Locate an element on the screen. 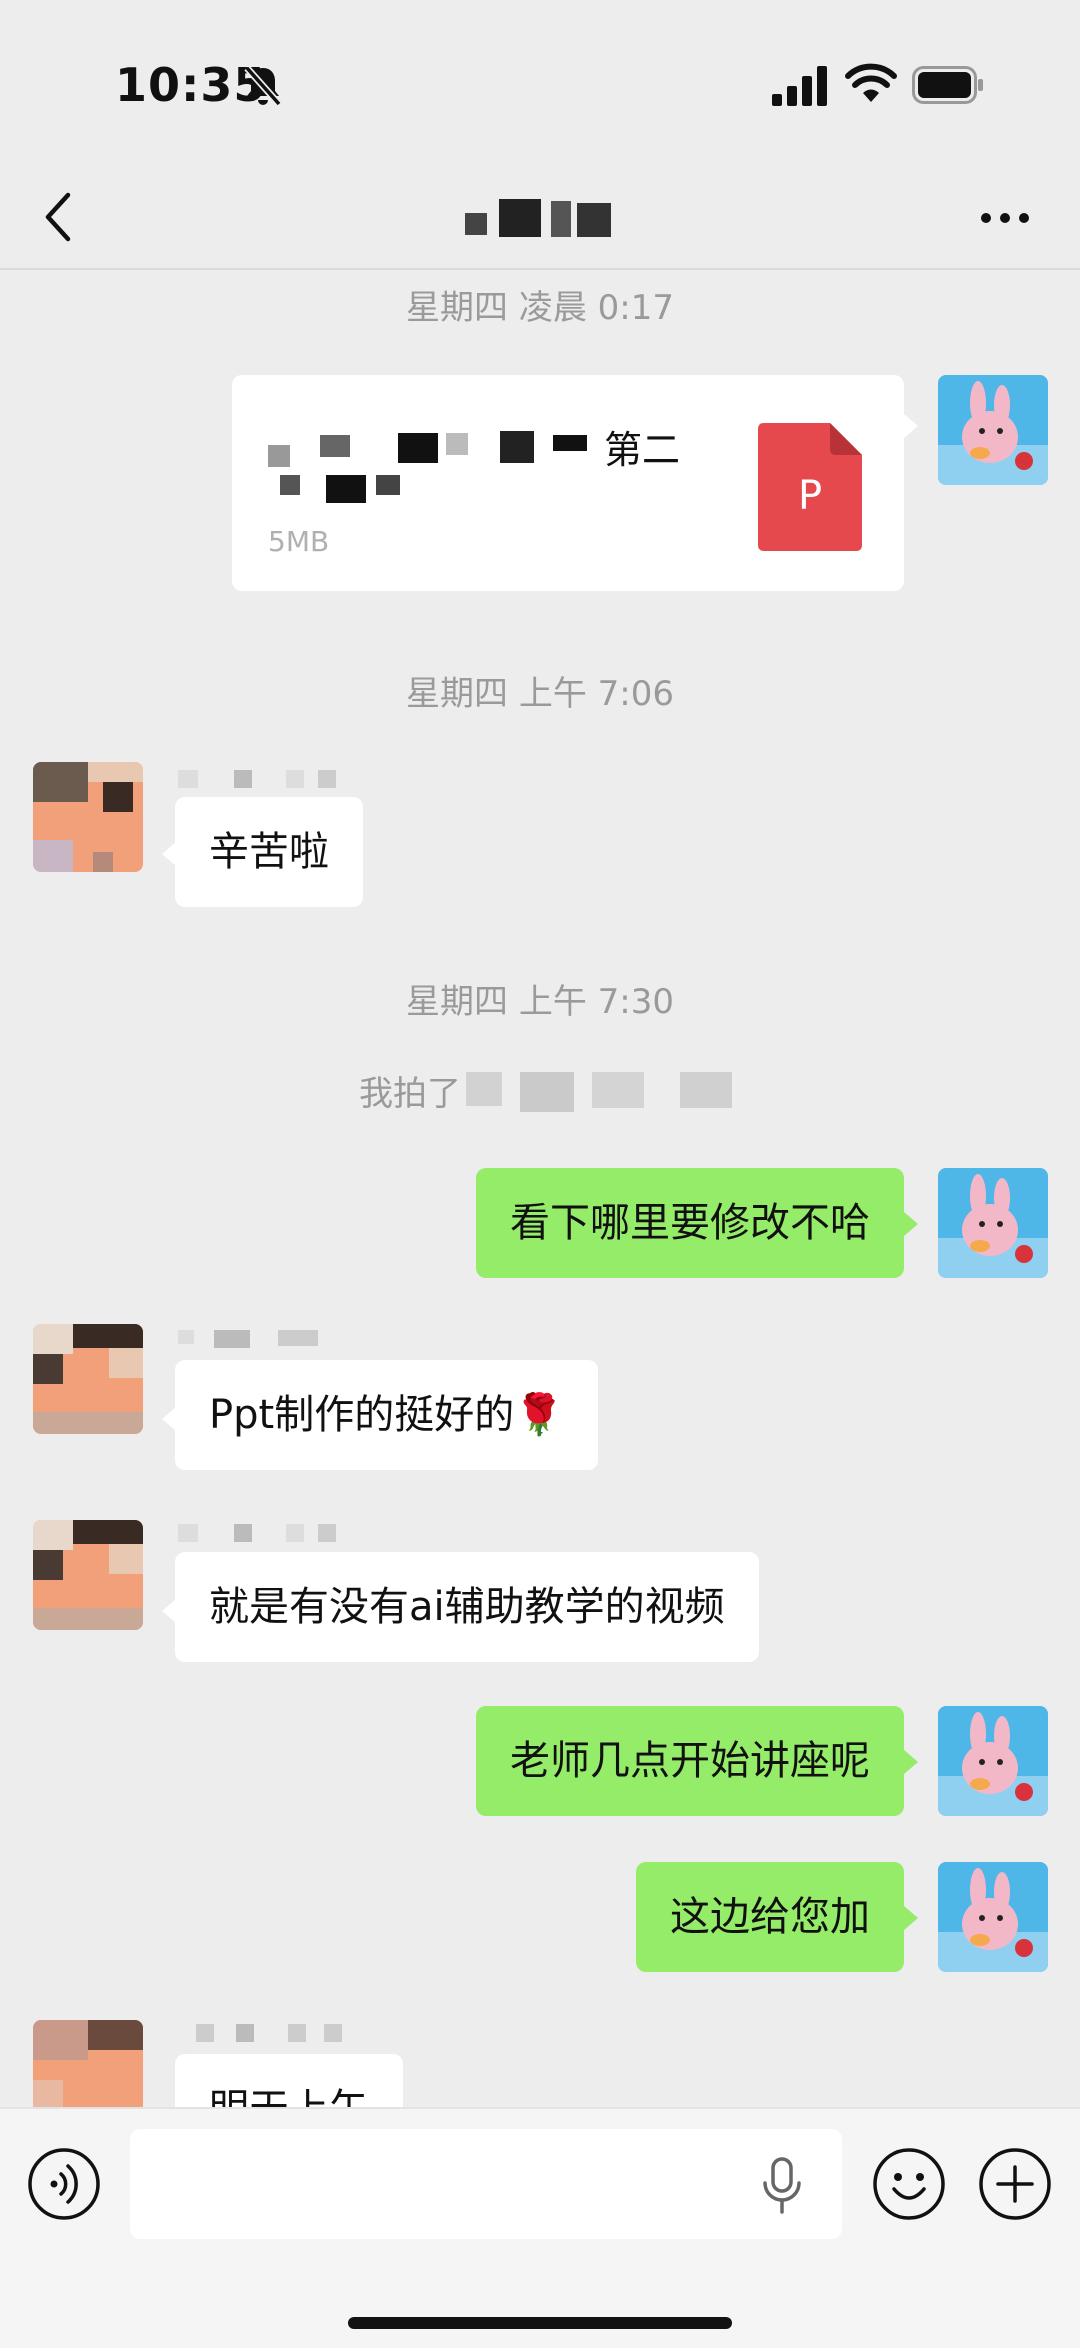  plus-icon is located at coordinates (1015, 2184).